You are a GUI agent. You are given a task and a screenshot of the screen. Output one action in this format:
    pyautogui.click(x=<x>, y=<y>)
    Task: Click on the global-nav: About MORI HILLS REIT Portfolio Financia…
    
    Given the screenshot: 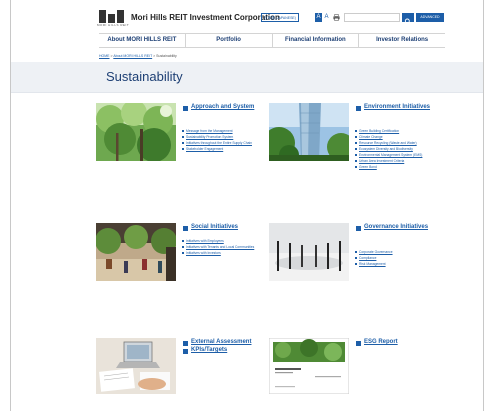 What is the action you would take?
    pyautogui.click(x=272, y=40)
    